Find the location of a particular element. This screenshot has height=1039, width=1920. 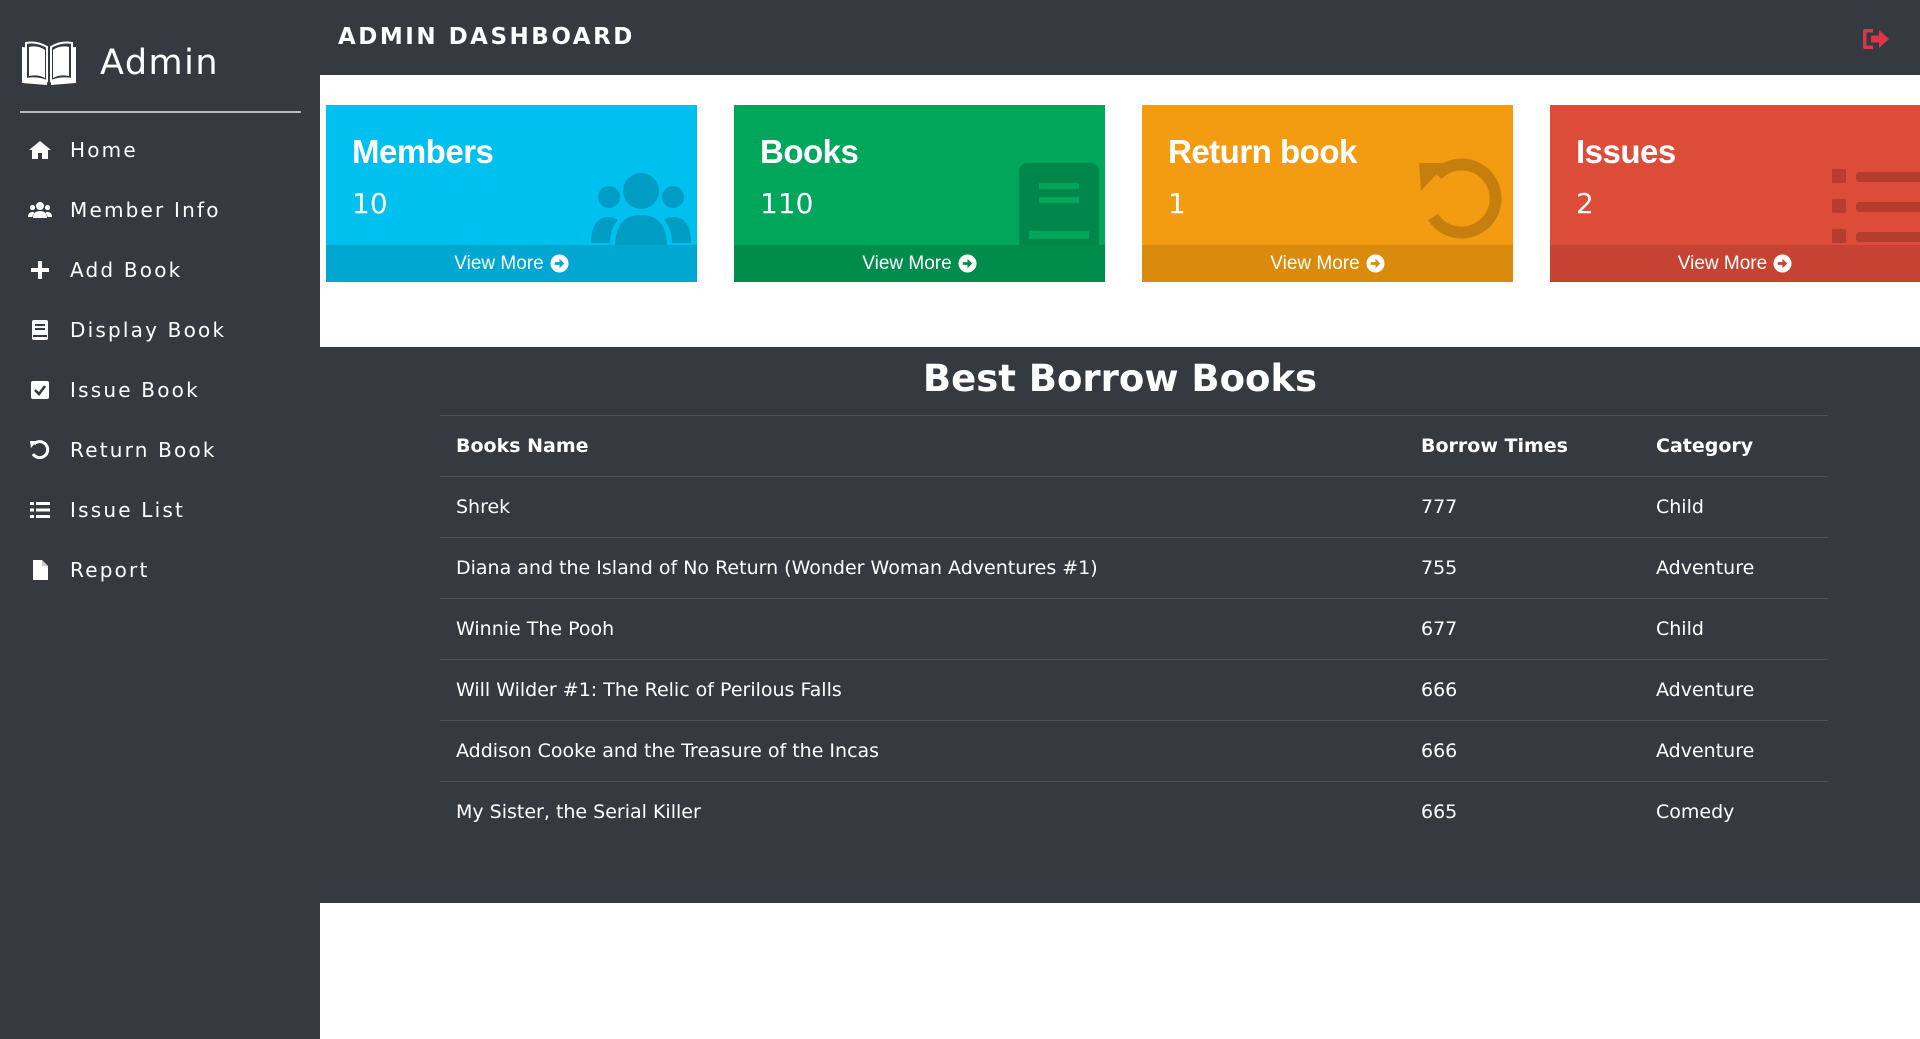

card-members: Members 10 View More is located at coordinates (511, 193).